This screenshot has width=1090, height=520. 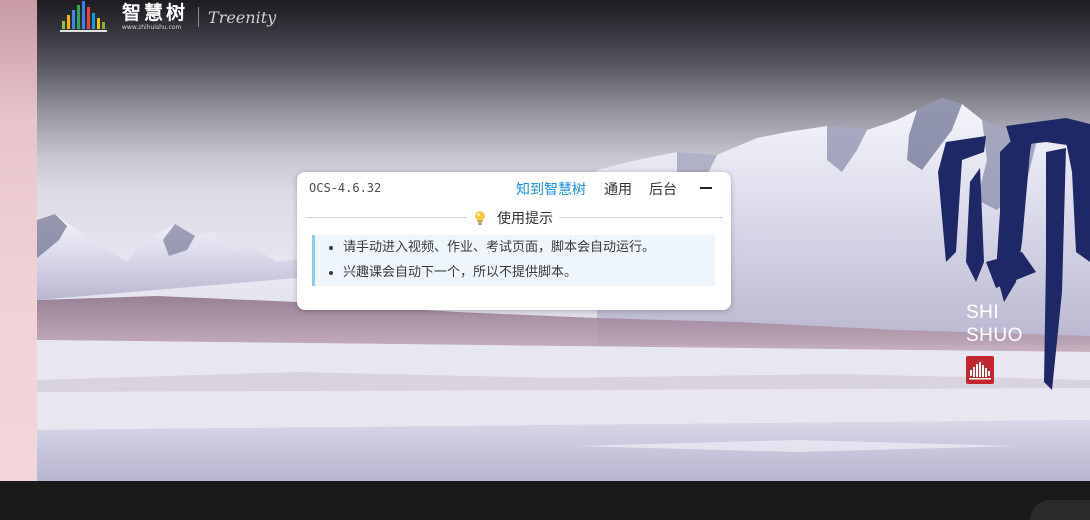 I want to click on site-logo: 智慧树 www.zhihuishu.com Treenity, so click(x=168, y=17).